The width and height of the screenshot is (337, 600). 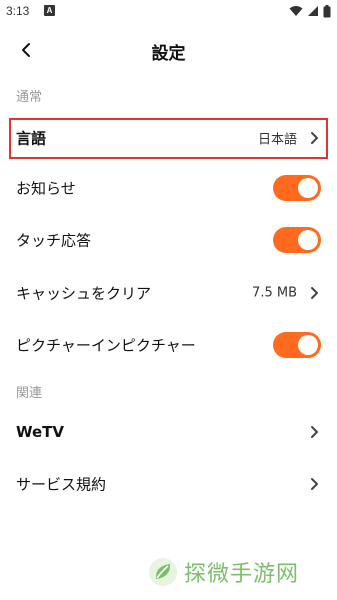 What do you see at coordinates (29, 393) in the screenshot?
I see `section-label-related: 関連` at bounding box center [29, 393].